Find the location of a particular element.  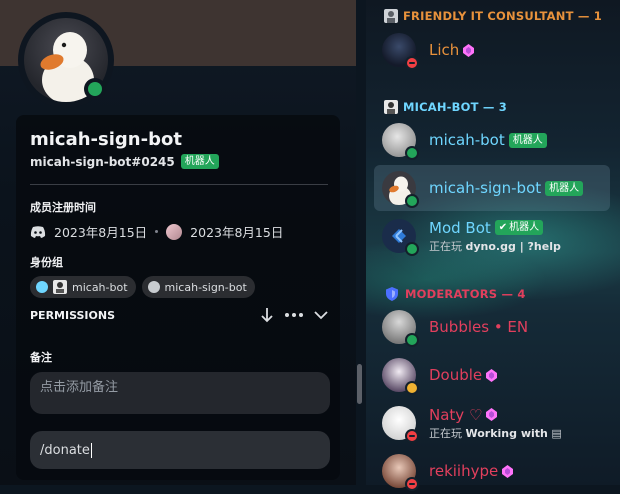

member-name: Naty ♡ is located at coordinates (456, 414).